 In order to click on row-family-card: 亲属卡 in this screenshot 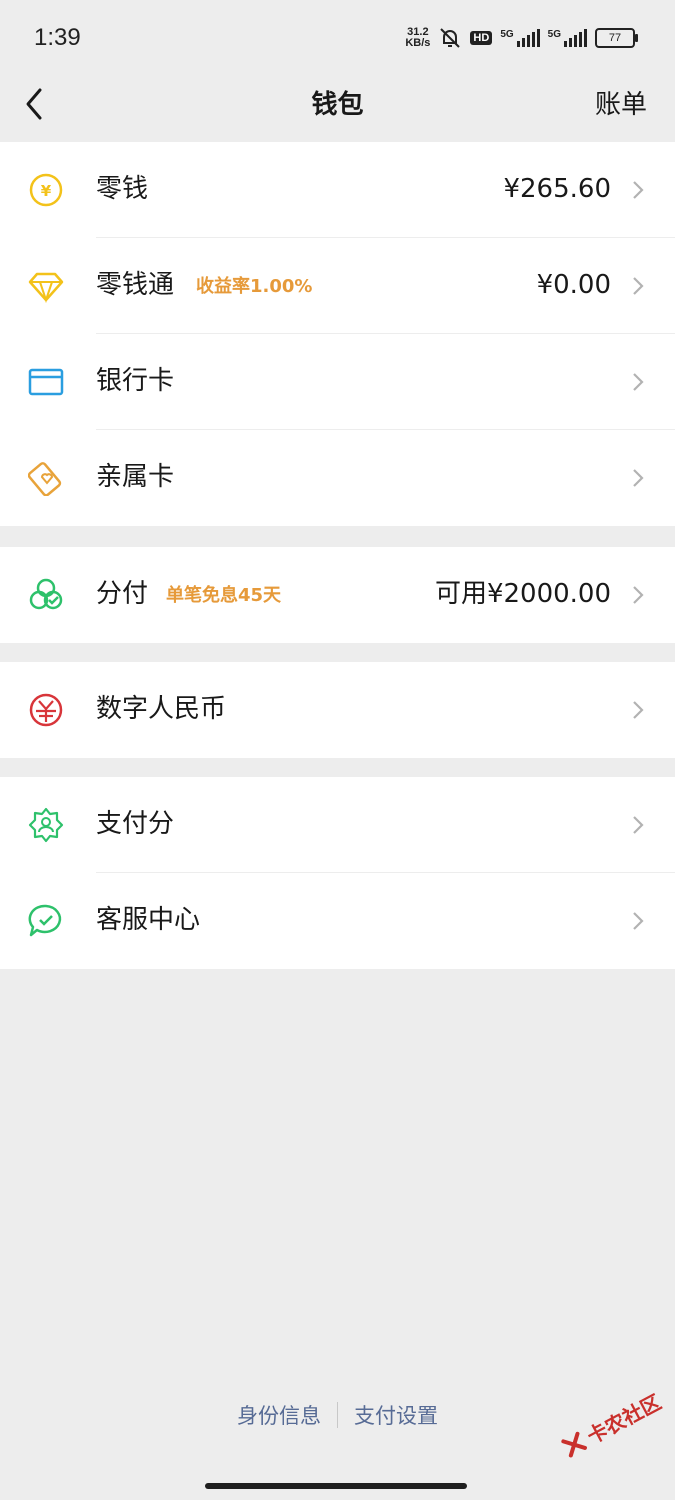, I will do `click(337, 478)`.